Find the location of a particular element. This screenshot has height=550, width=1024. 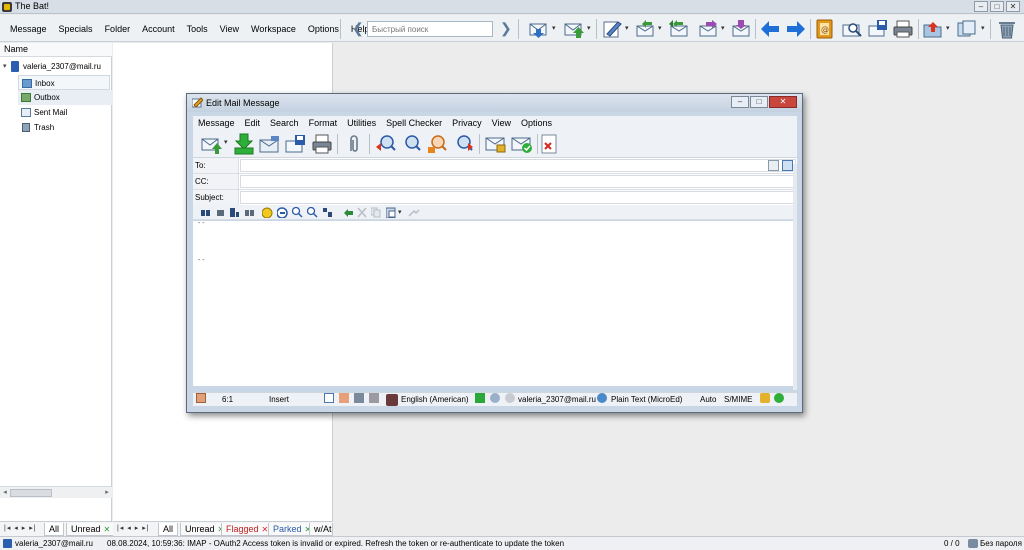

folder-column-header: Name is located at coordinates (56, 50).